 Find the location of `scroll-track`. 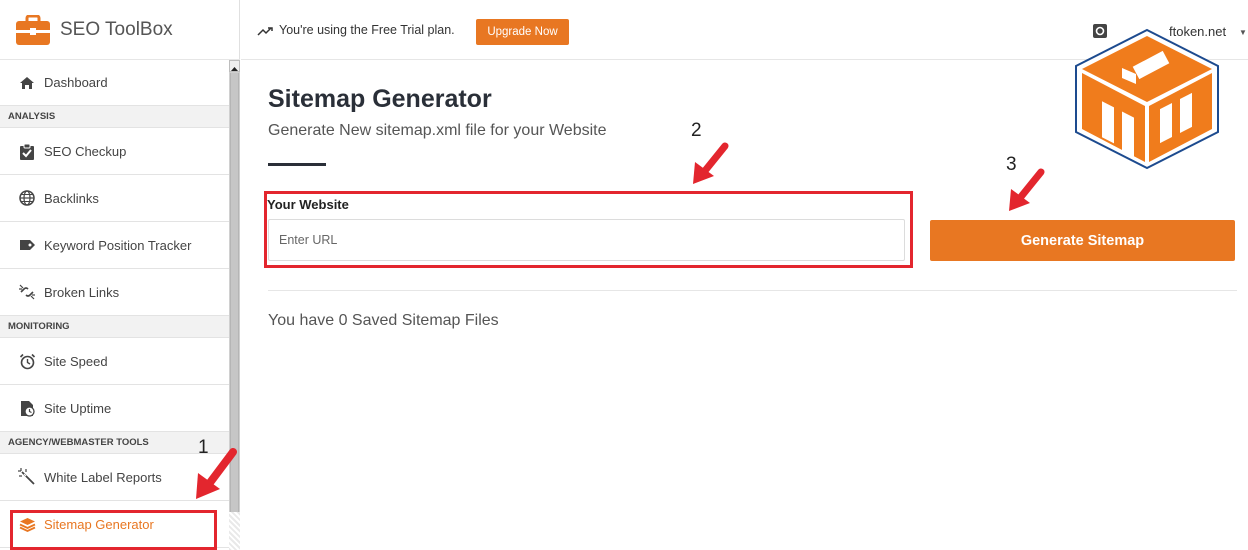

scroll-track is located at coordinates (234, 531).